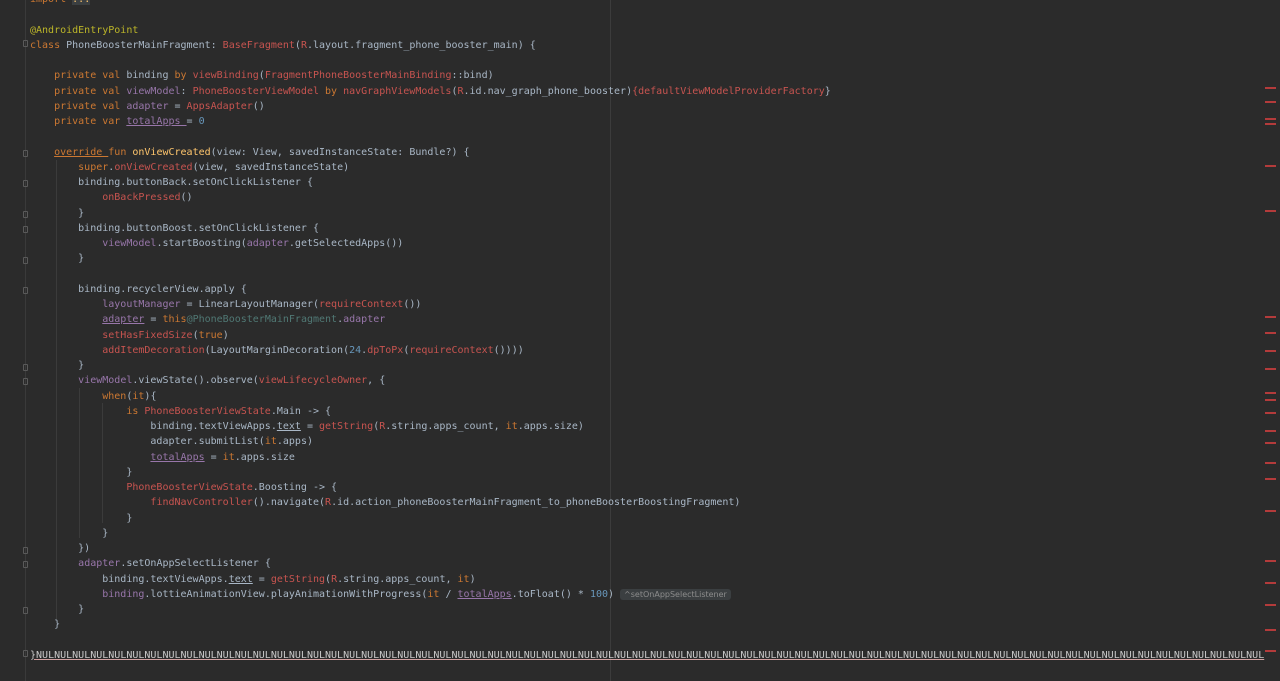 The width and height of the screenshot is (1280, 681). Describe the element at coordinates (225, 335) in the screenshot. I see `code-token: )` at that location.